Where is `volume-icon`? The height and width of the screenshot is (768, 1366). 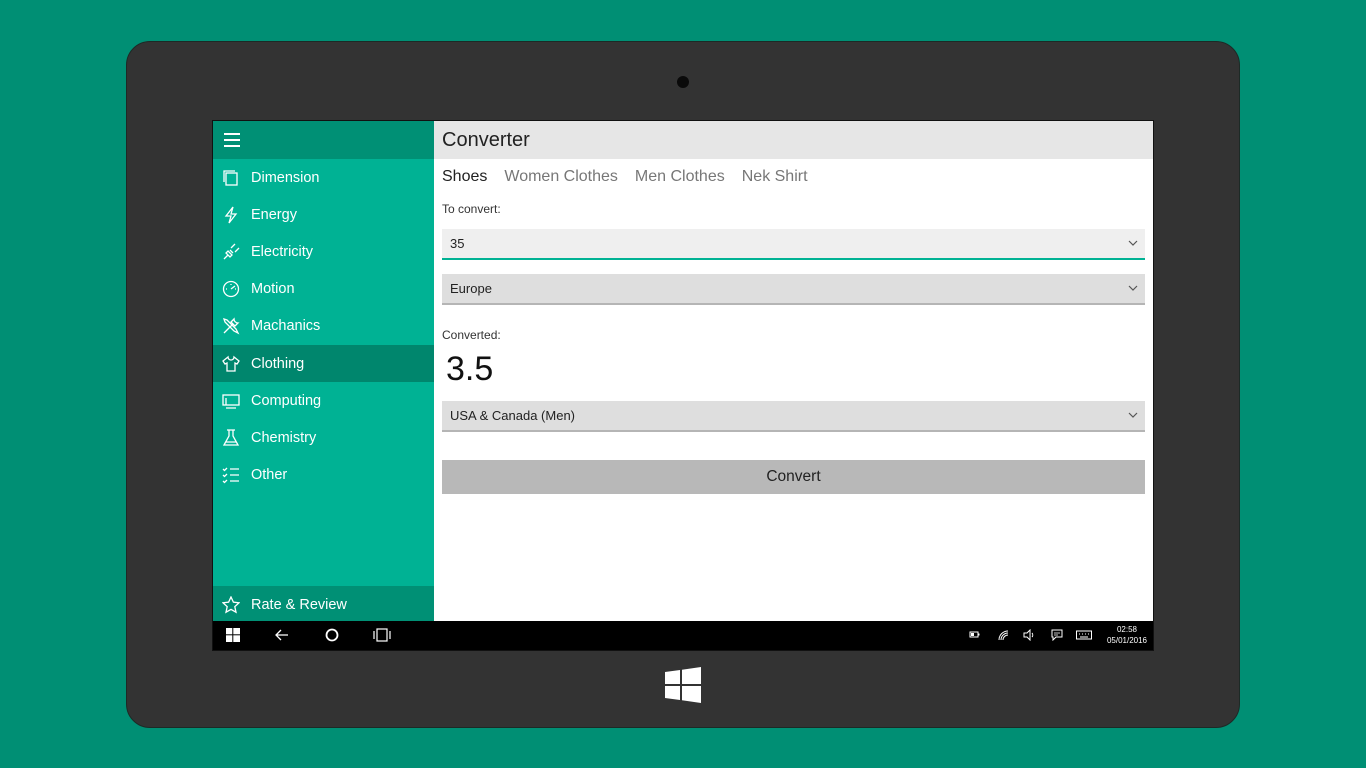
volume-icon is located at coordinates (1029, 635).